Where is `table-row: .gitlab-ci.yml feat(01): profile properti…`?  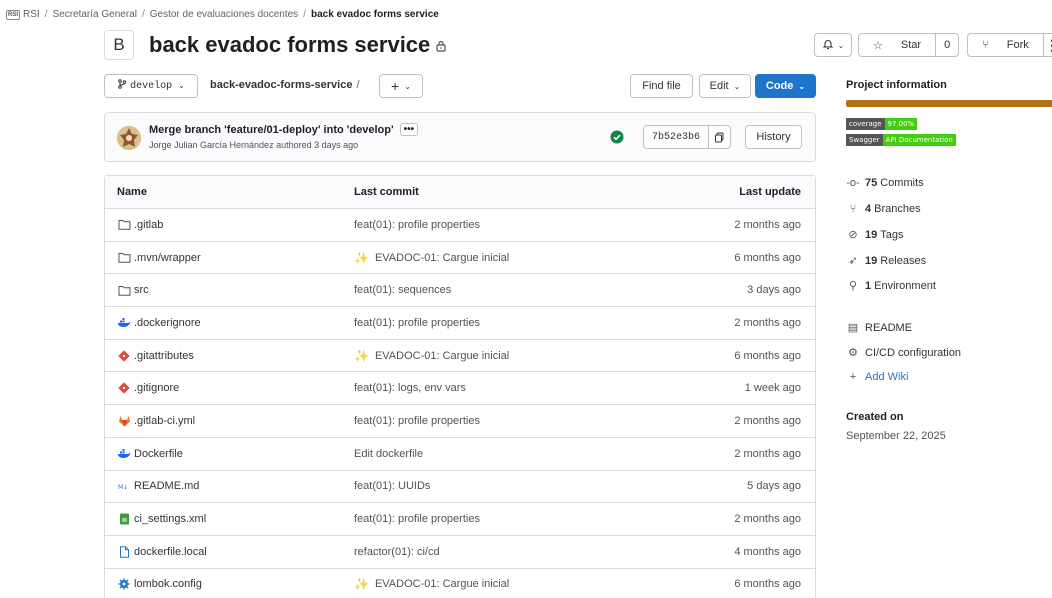 table-row: .gitlab-ci.yml feat(01): profile properti… is located at coordinates (460, 421).